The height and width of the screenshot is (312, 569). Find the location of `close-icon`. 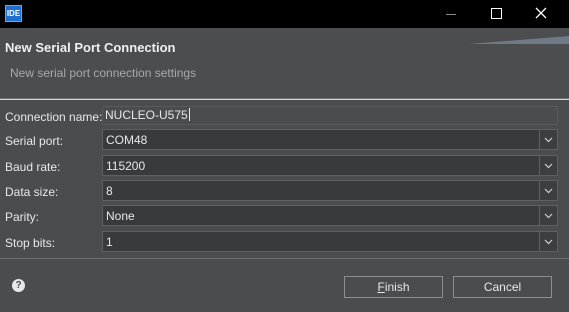

close-icon is located at coordinates (540, 14).